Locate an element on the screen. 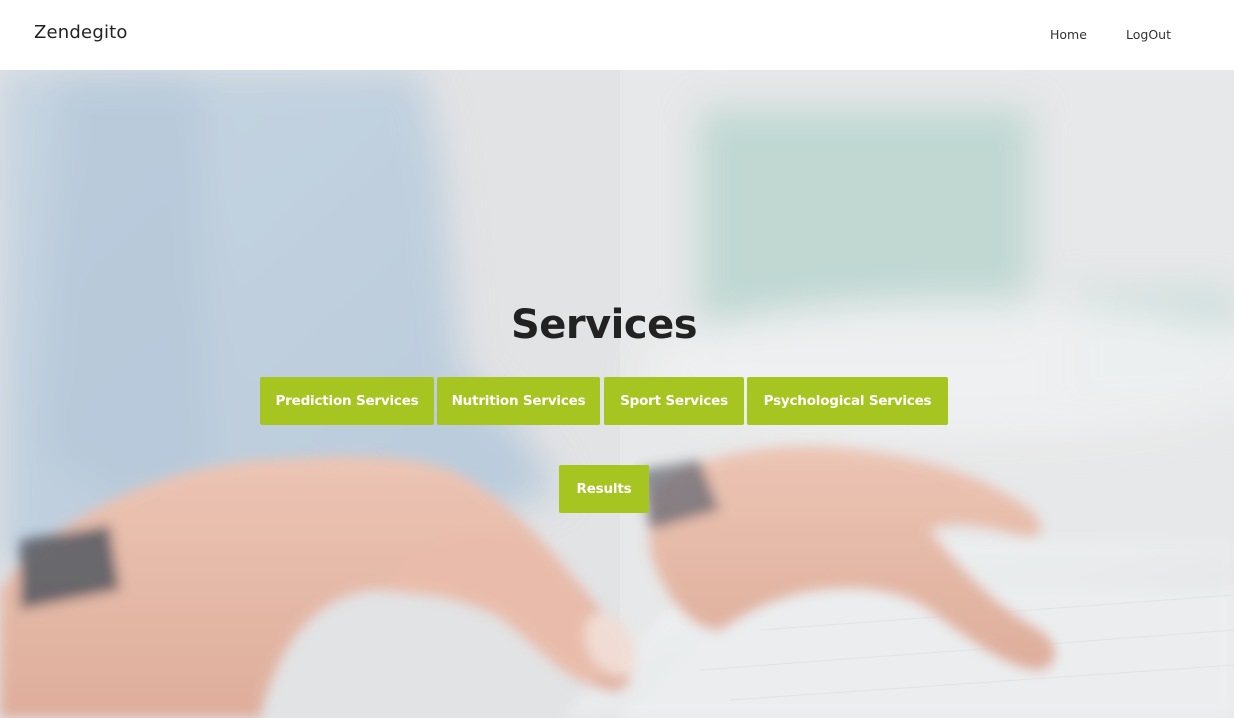 The height and width of the screenshot is (718, 1234). page-title: Services is located at coordinates (604, 325).